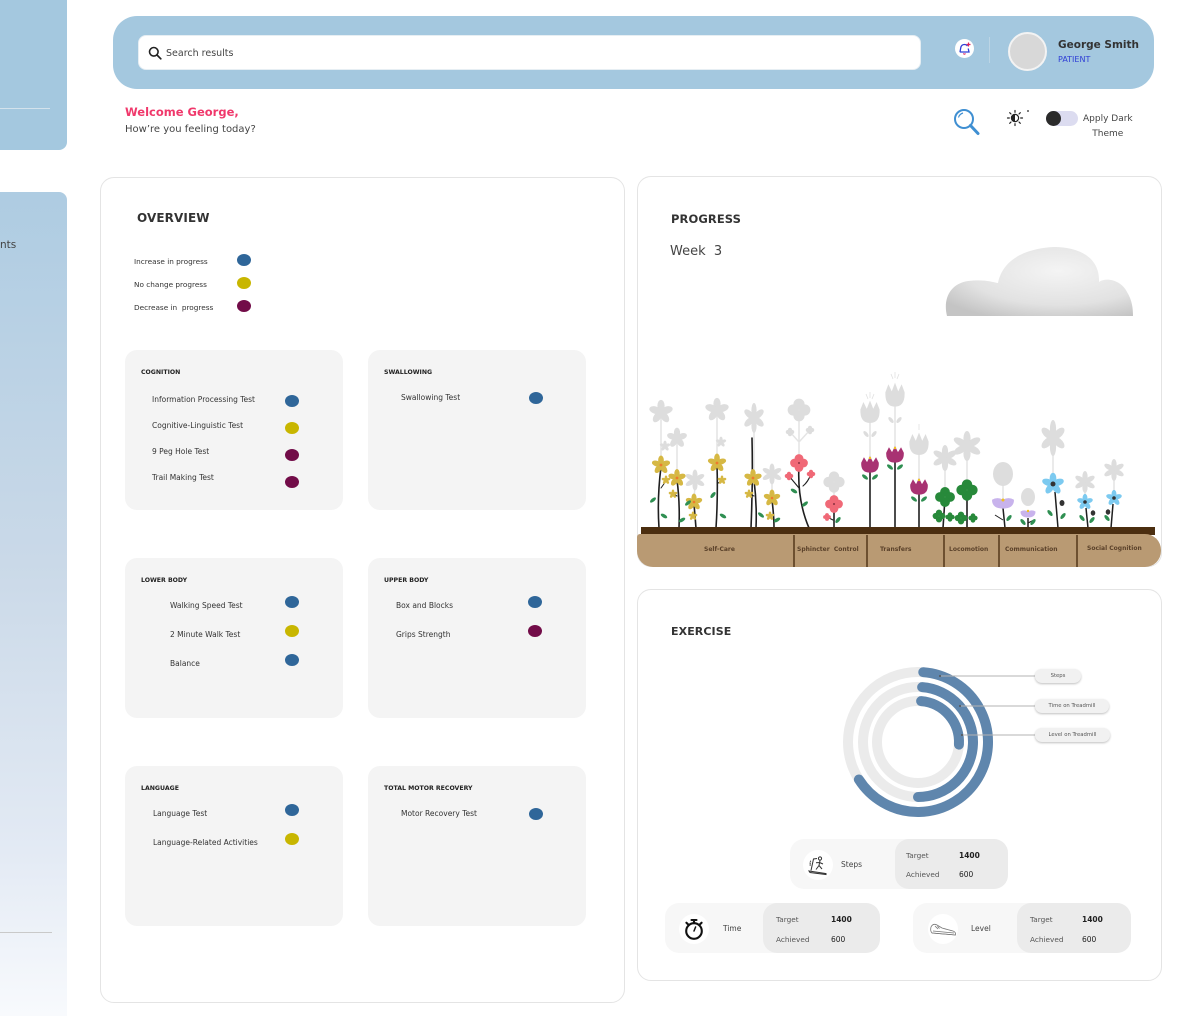 Image resolution: width=1198 pixels, height=1026 pixels. I want to click on domain-label-sphincter-control: Sphincter Control, so click(828, 549).